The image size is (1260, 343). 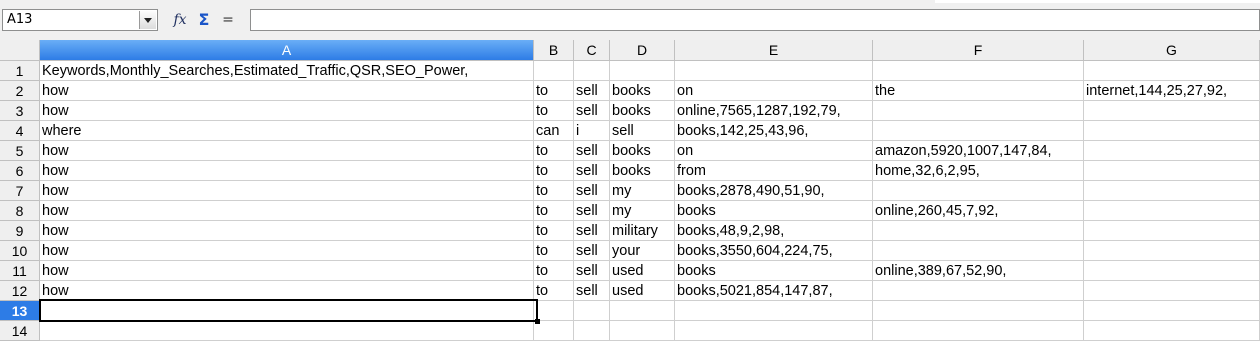 What do you see at coordinates (592, 91) in the screenshot?
I see `cell-c2: sell` at bounding box center [592, 91].